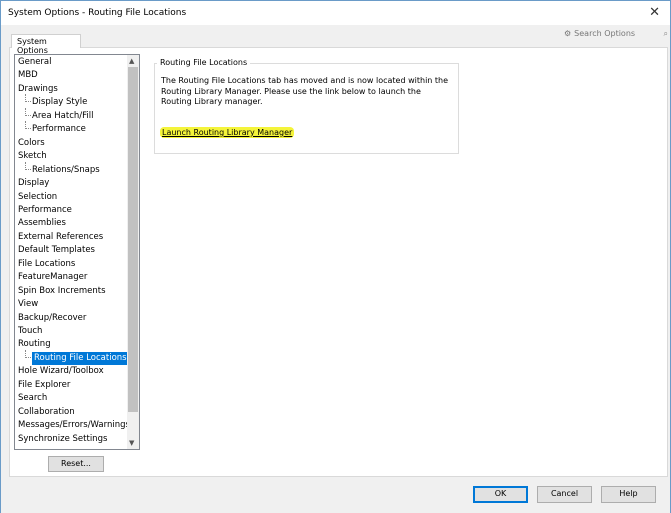 The width and height of the screenshot is (671, 513). Describe the element at coordinates (564, 494) in the screenshot. I see `cancel-button: Cancel` at that location.